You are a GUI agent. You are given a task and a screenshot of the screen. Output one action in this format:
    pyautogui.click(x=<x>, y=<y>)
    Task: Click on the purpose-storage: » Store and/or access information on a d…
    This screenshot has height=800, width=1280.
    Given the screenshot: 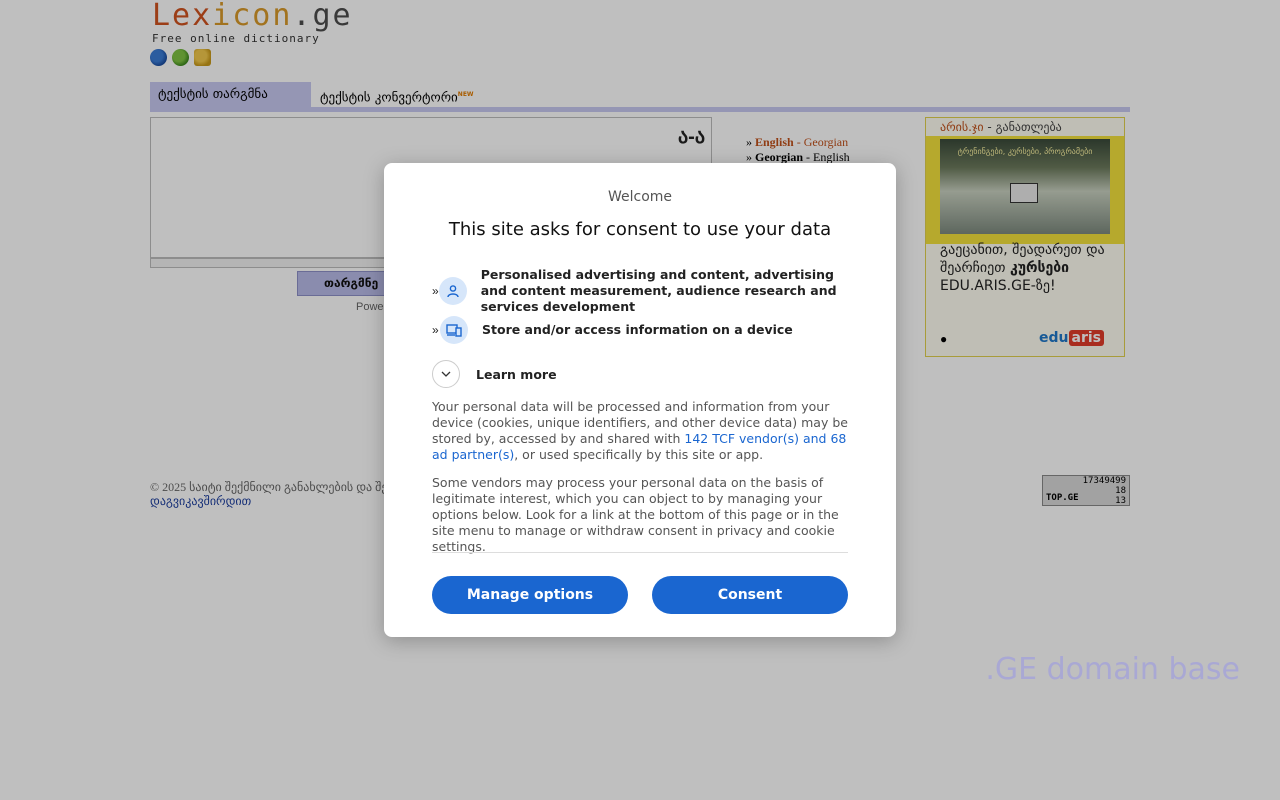 What is the action you would take?
    pyautogui.click(x=642, y=330)
    